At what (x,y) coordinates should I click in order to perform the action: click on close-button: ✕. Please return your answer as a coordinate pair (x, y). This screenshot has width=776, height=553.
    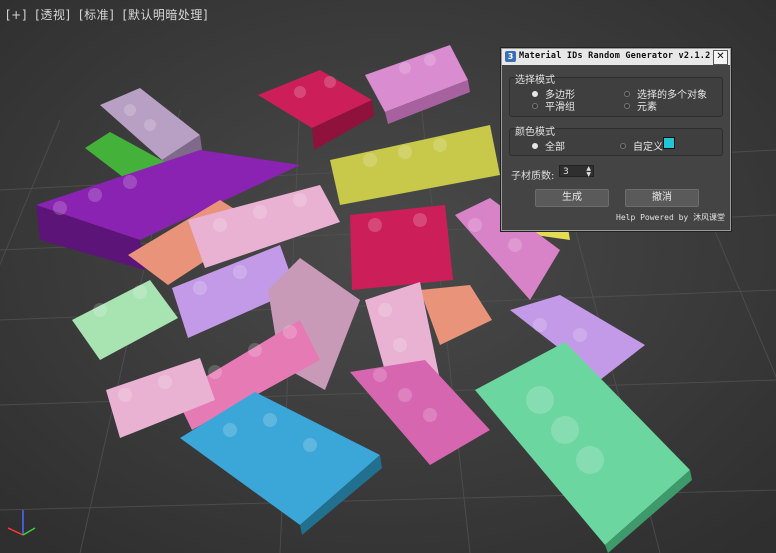
    Looking at the image, I should click on (720, 57).